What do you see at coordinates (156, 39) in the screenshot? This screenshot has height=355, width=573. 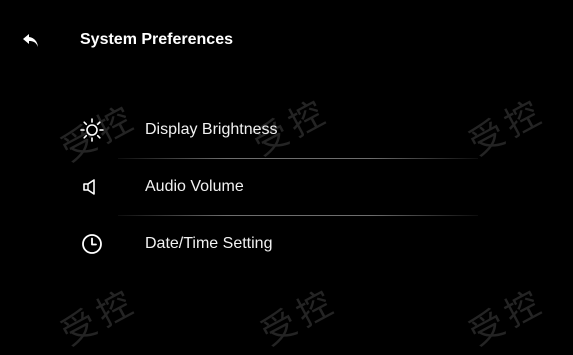 I see `page-title: System Preferences` at bounding box center [156, 39].